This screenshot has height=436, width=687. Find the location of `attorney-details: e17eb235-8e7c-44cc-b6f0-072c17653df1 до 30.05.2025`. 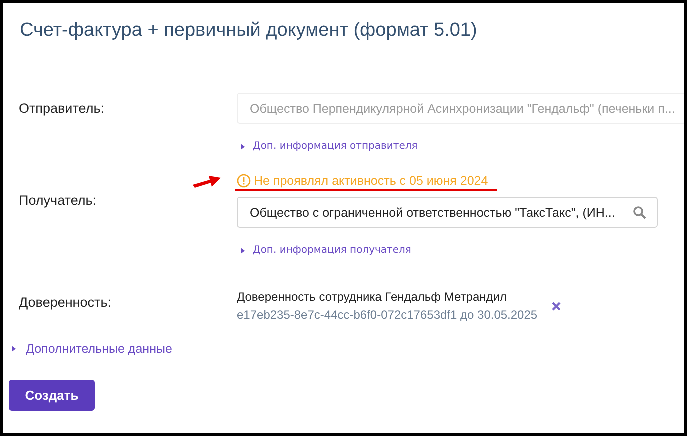

attorney-details: e17eb235-8e7c-44cc-b6f0-072c17653df1 до 30.05.2025 is located at coordinates (387, 315).